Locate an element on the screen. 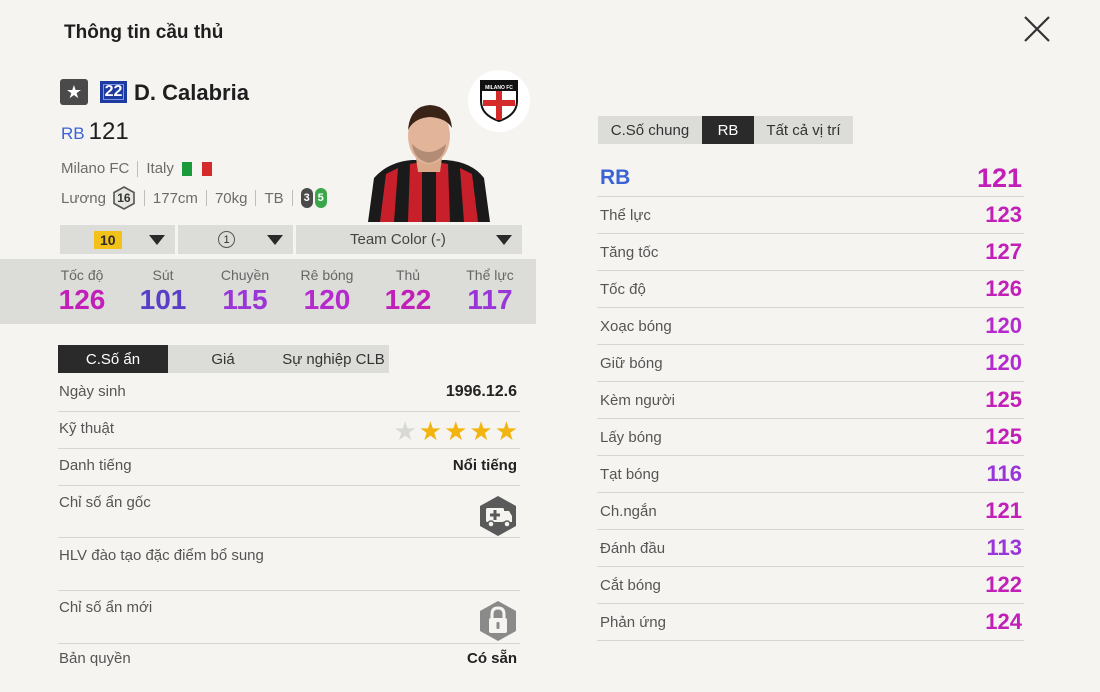 The width and height of the screenshot is (1100, 692). birth-value: 1996.12.6 is located at coordinates (481, 391).